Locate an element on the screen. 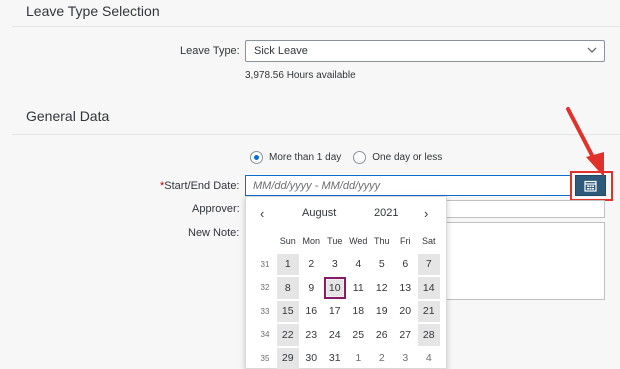 Image resolution: width=620 pixels, height=369 pixels. day-name: Sun is located at coordinates (287, 240).